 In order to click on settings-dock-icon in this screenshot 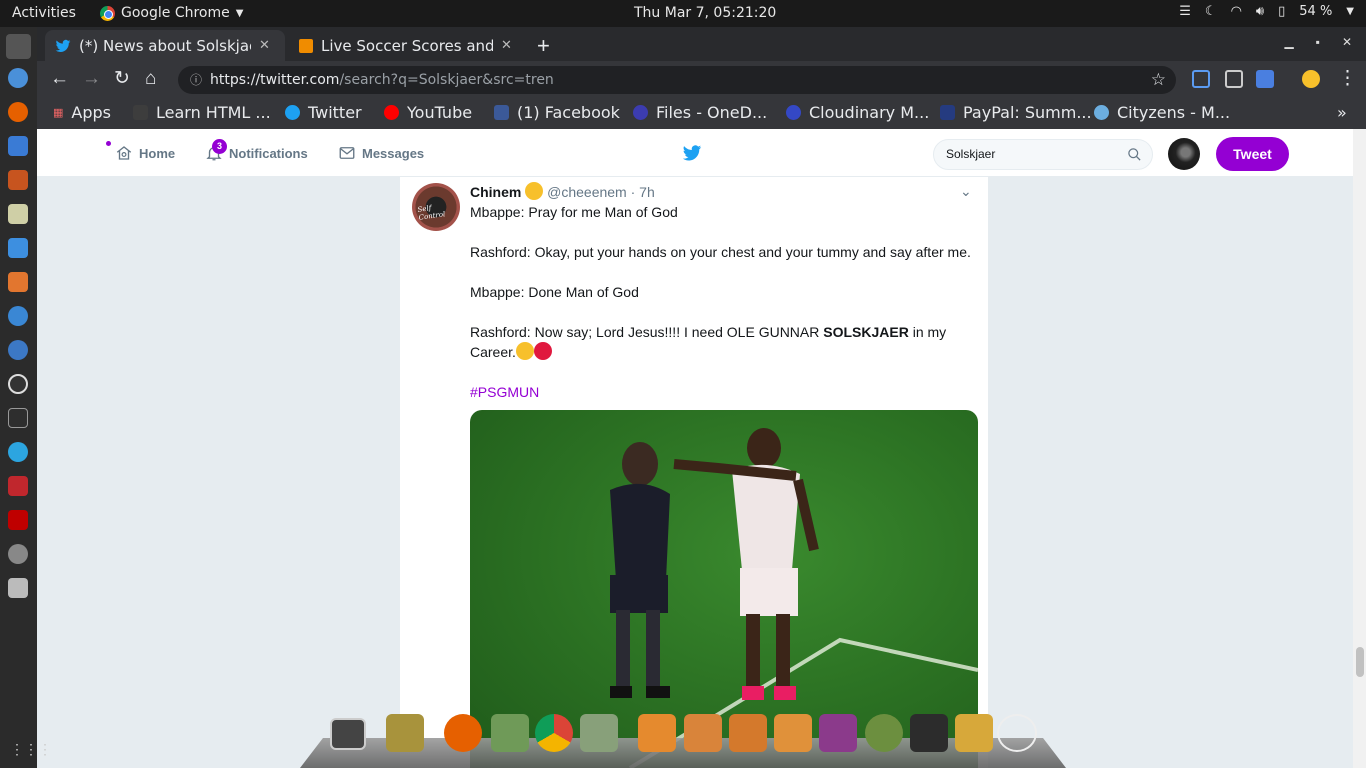, I will do `click(18, 554)`.